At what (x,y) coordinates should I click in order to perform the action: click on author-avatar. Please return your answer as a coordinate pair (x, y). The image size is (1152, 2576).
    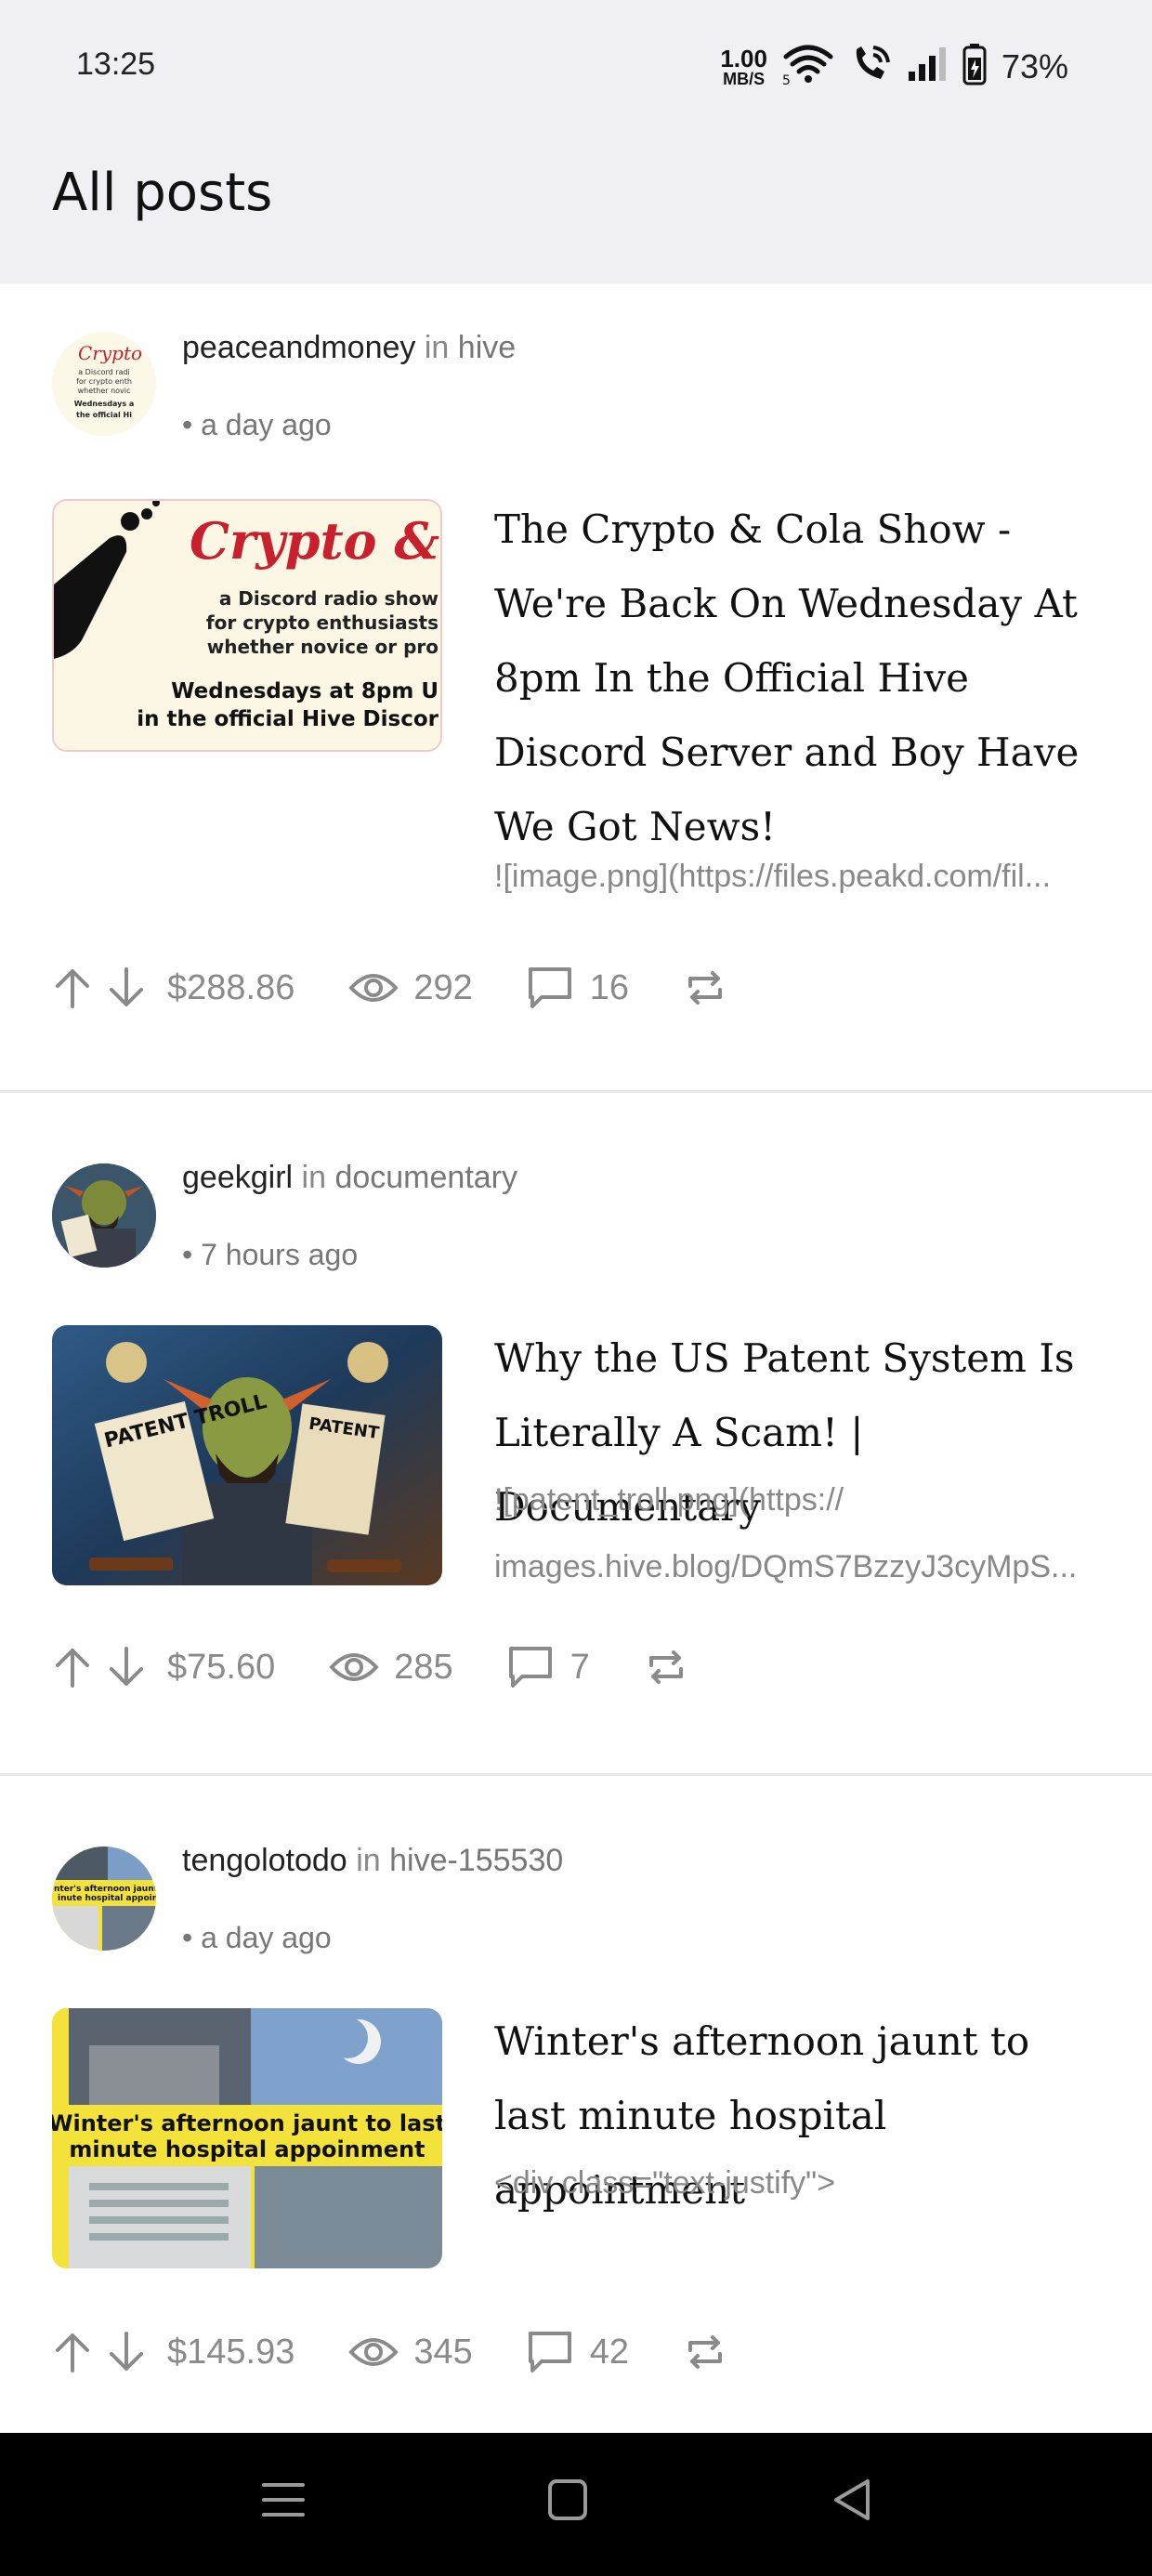
    Looking at the image, I should click on (104, 1215).